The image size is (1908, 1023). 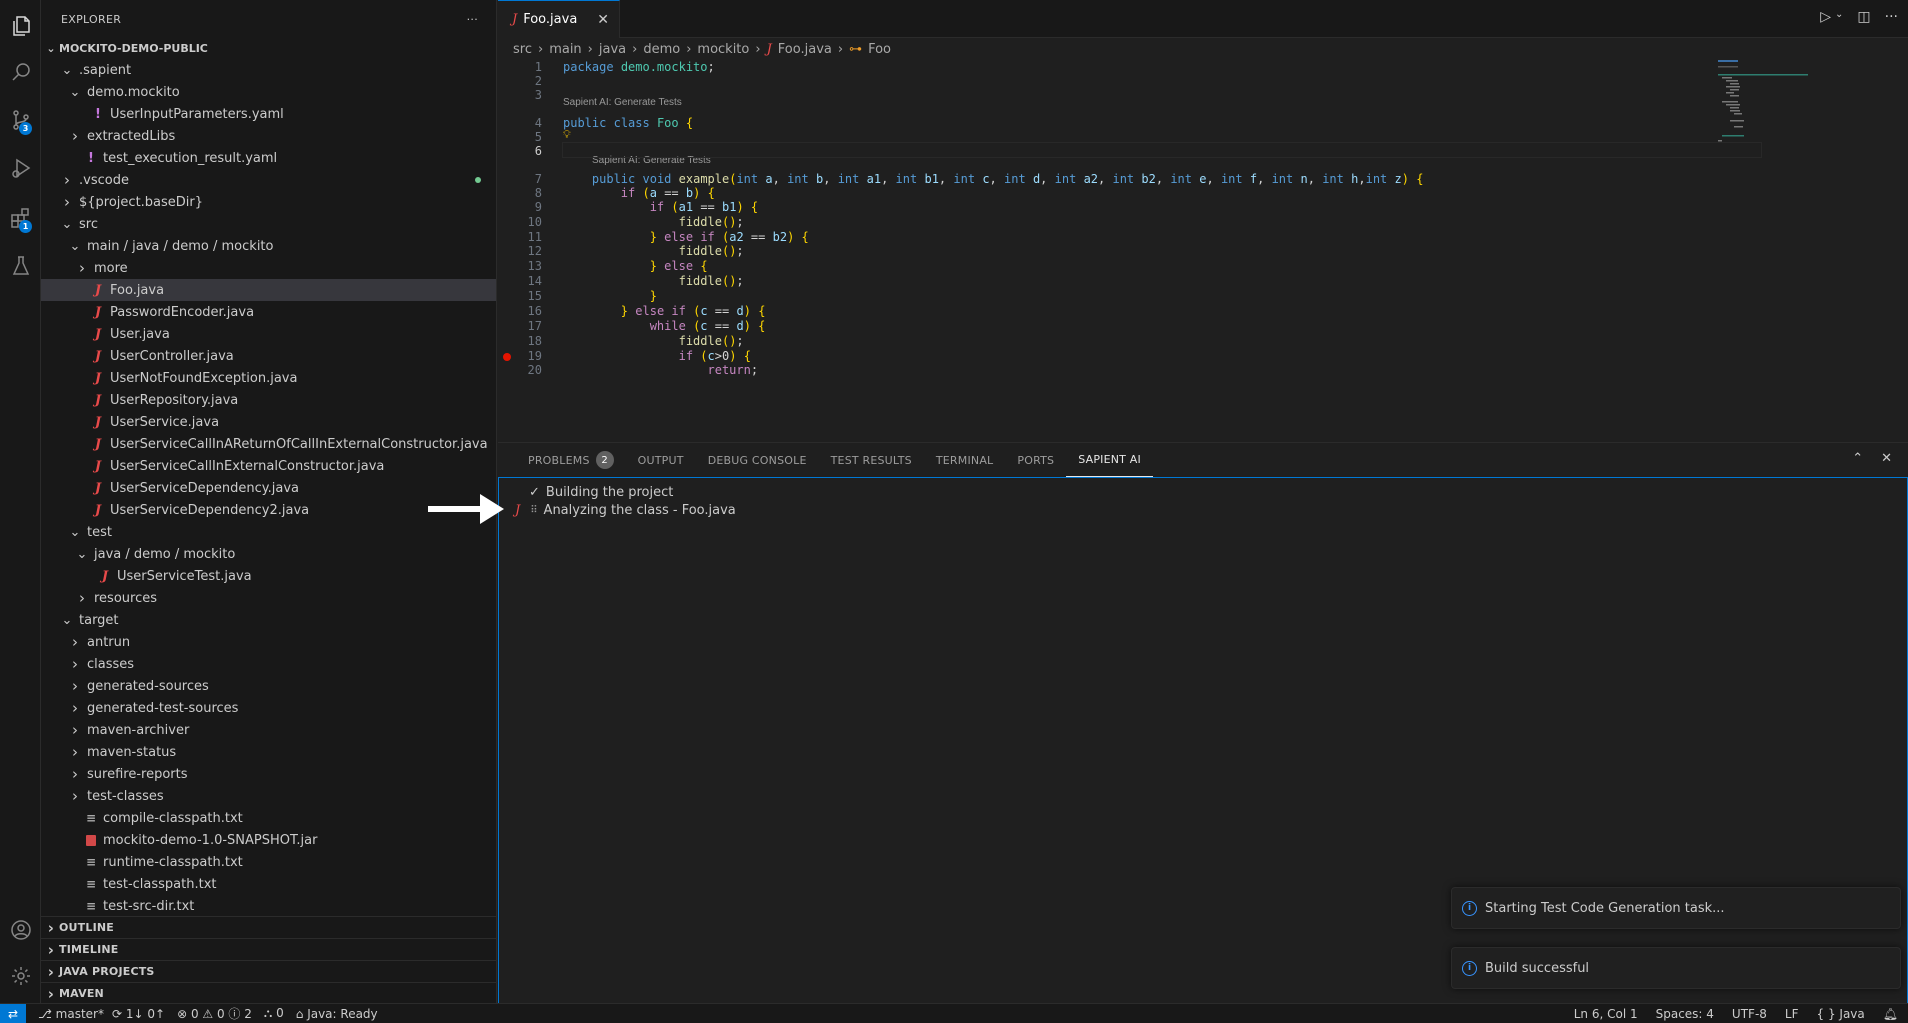 I want to click on breadcrumb-item: Foo.java, so click(x=805, y=49).